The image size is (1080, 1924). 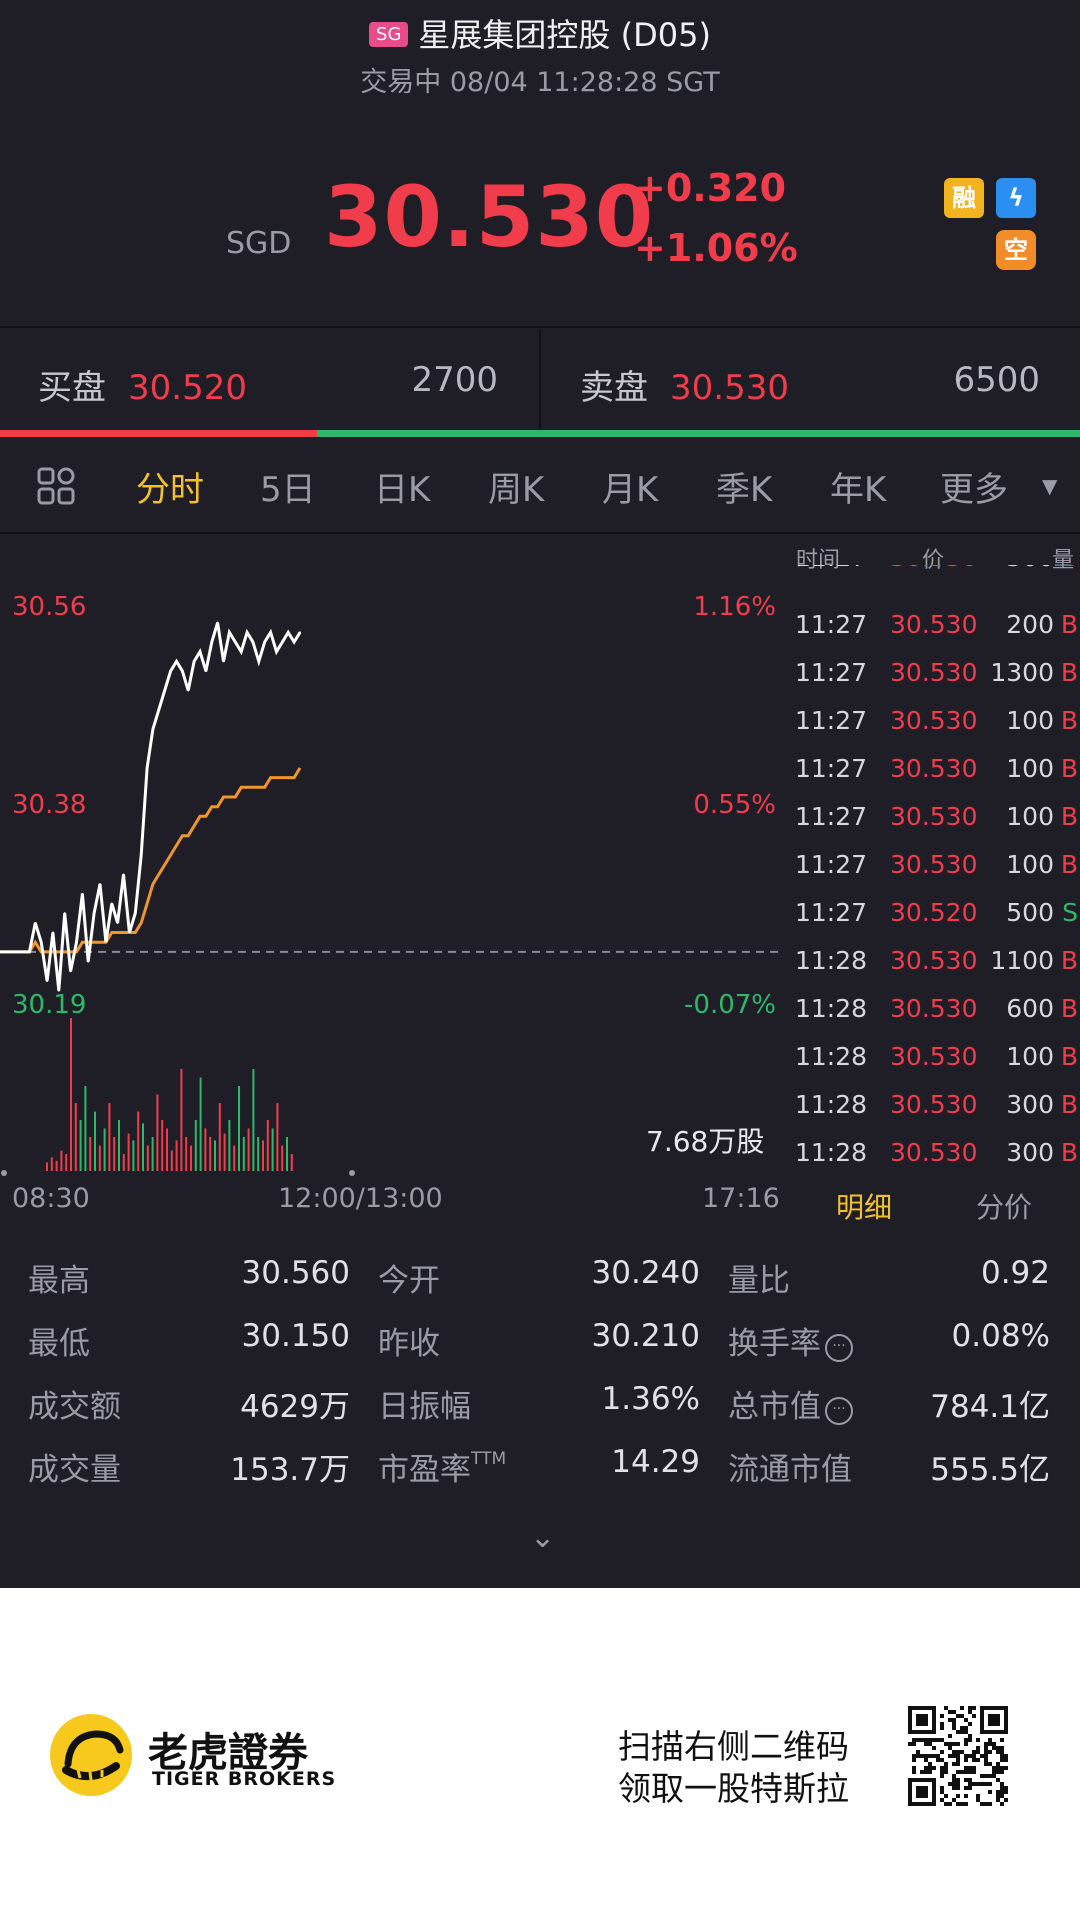 I want to click on trade-row: 11:28 30.530 1100 B, so click(x=935, y=970).